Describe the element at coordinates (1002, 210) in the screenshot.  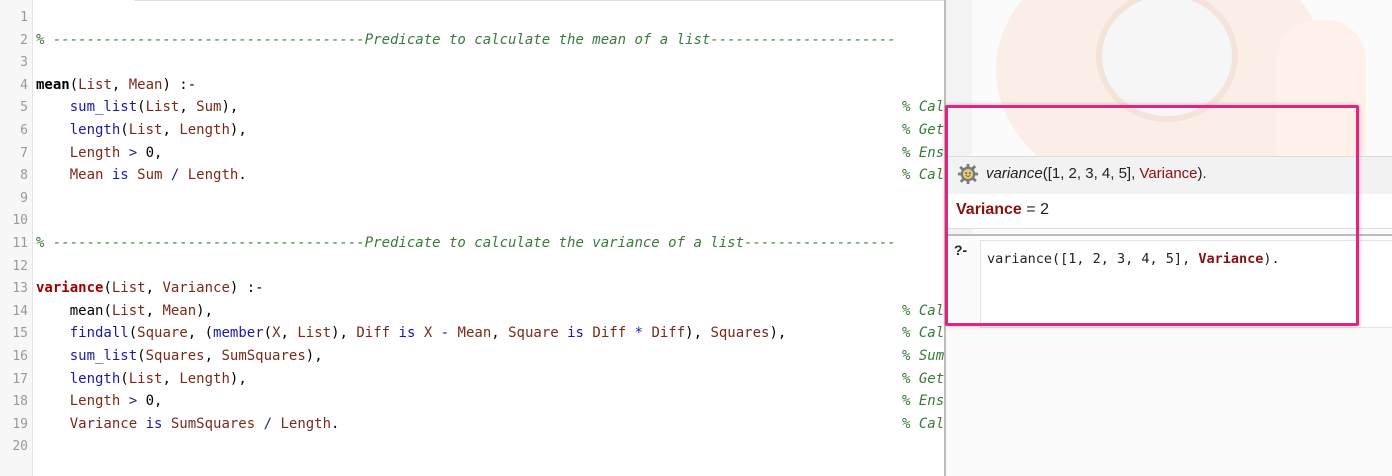
I see `answer-text: Variance = 2` at that location.